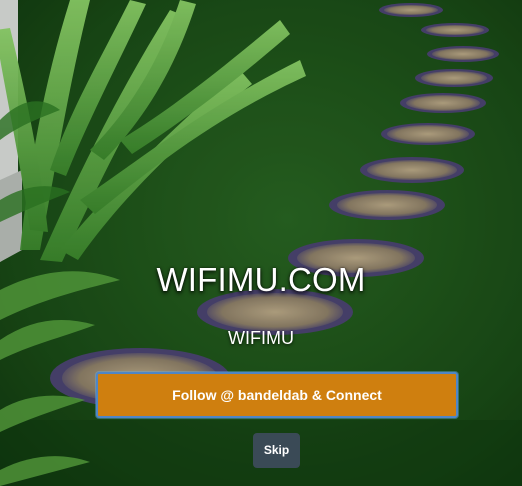  What do you see at coordinates (261, 338) in the screenshot?
I see `network-name: WIFIMU` at bounding box center [261, 338].